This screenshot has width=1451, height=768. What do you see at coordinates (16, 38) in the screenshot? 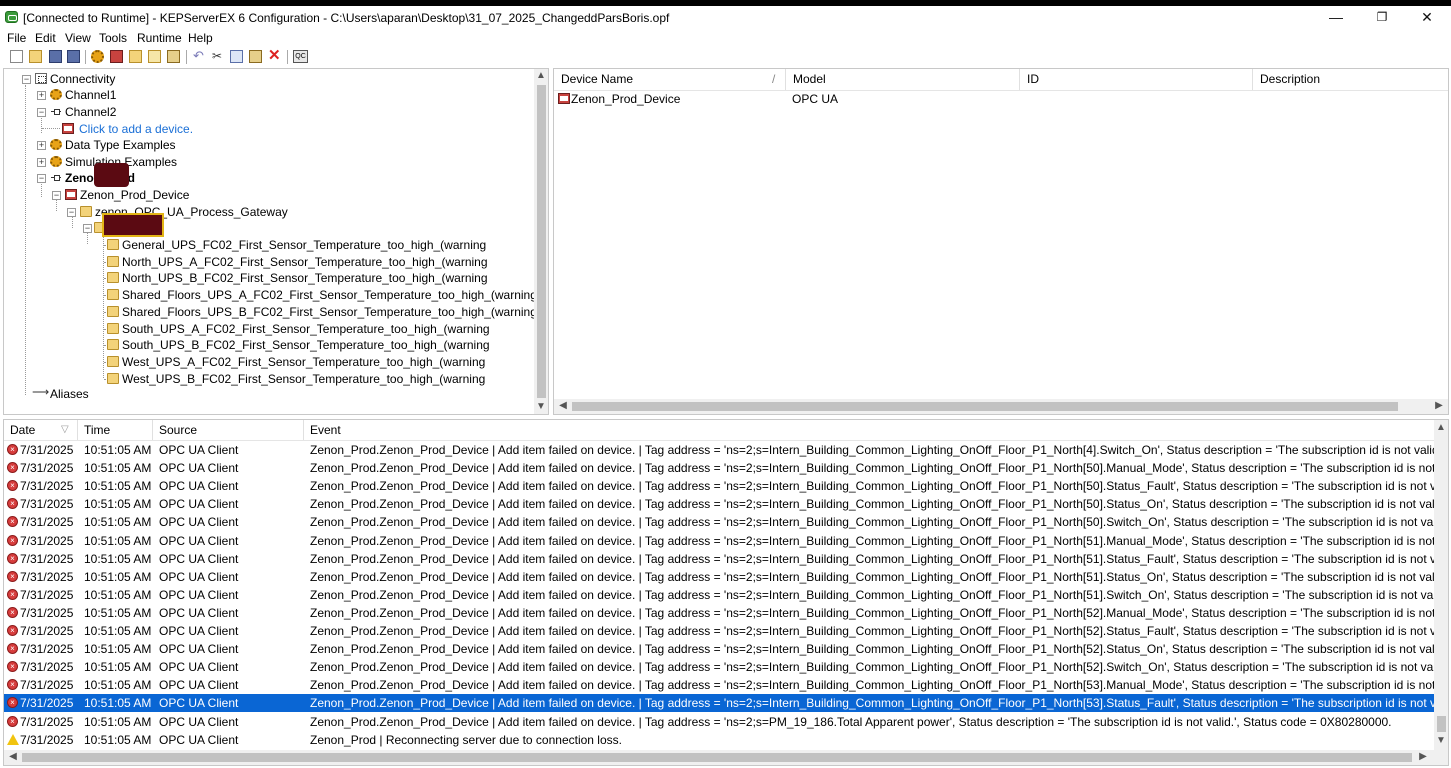
I see `menu-file: File` at bounding box center [16, 38].